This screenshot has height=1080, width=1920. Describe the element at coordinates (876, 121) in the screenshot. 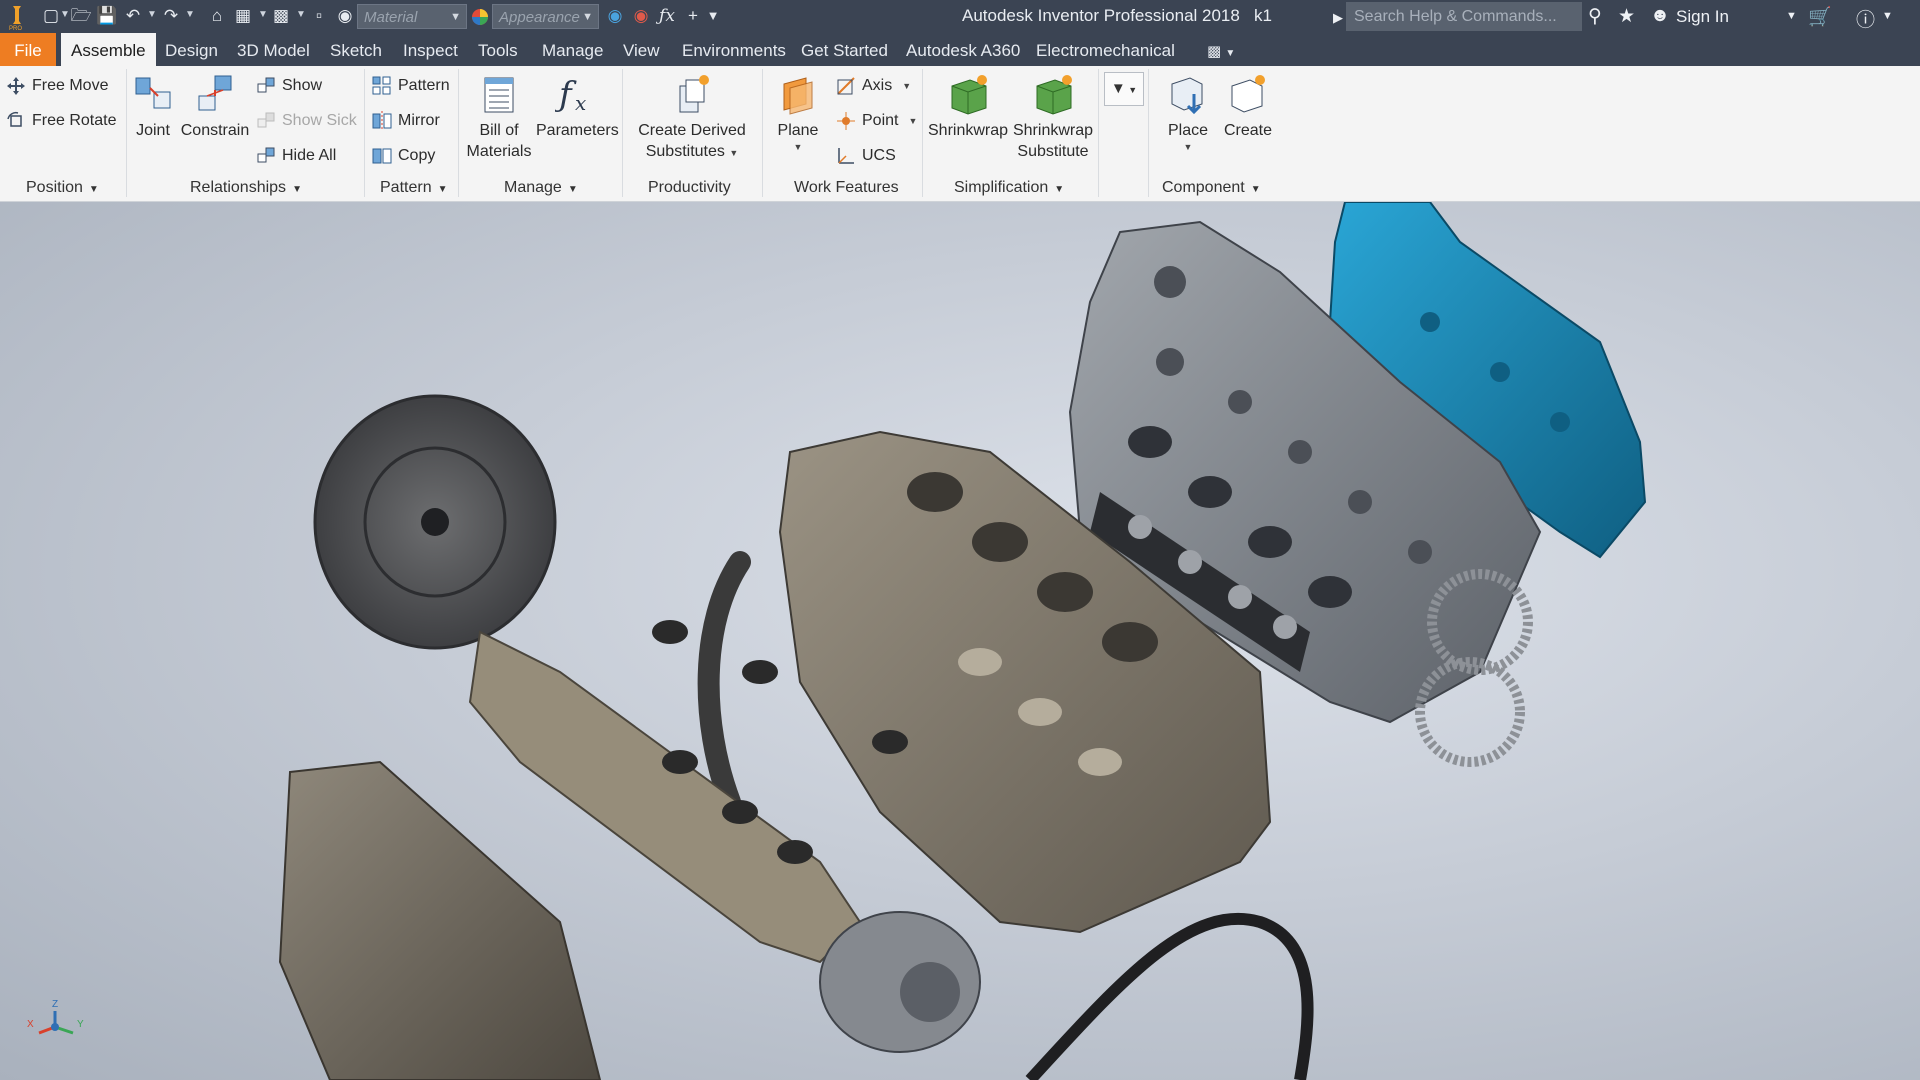

I see `point-button: Point ▼` at that location.